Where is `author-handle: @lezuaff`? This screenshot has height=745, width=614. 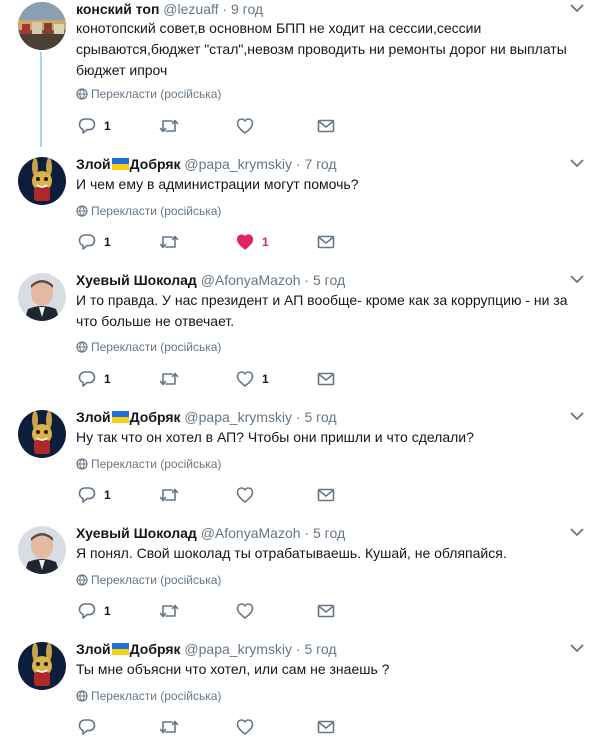 author-handle: @lezuaff is located at coordinates (190, 9).